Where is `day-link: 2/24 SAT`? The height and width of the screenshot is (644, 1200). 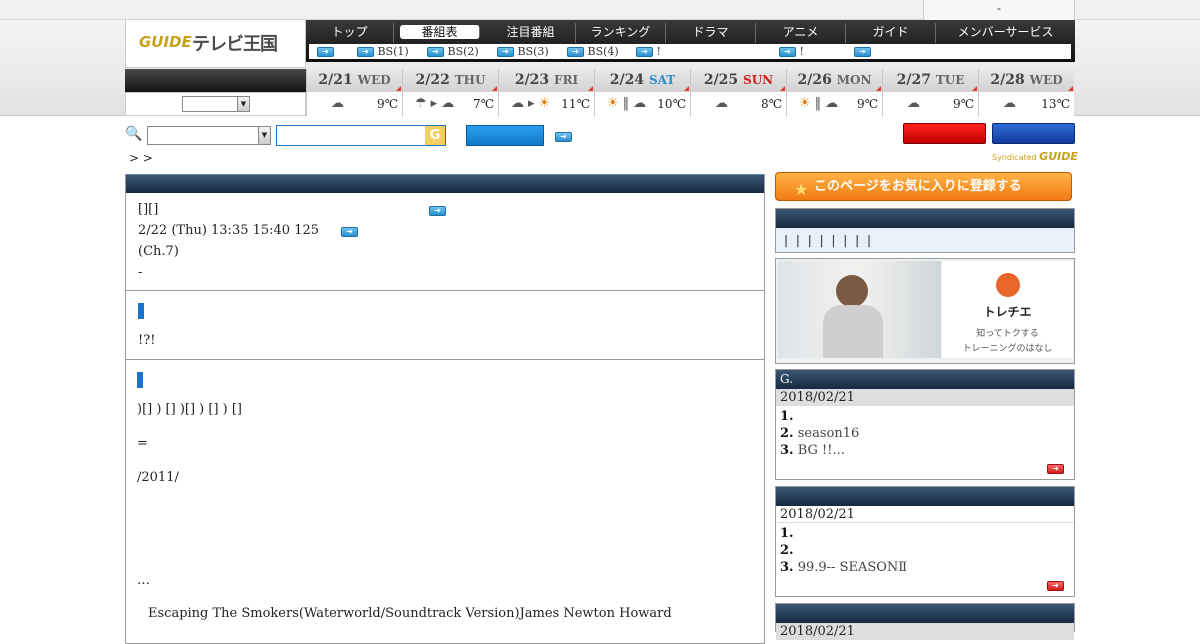 day-link: 2/24 SAT is located at coordinates (642, 80).